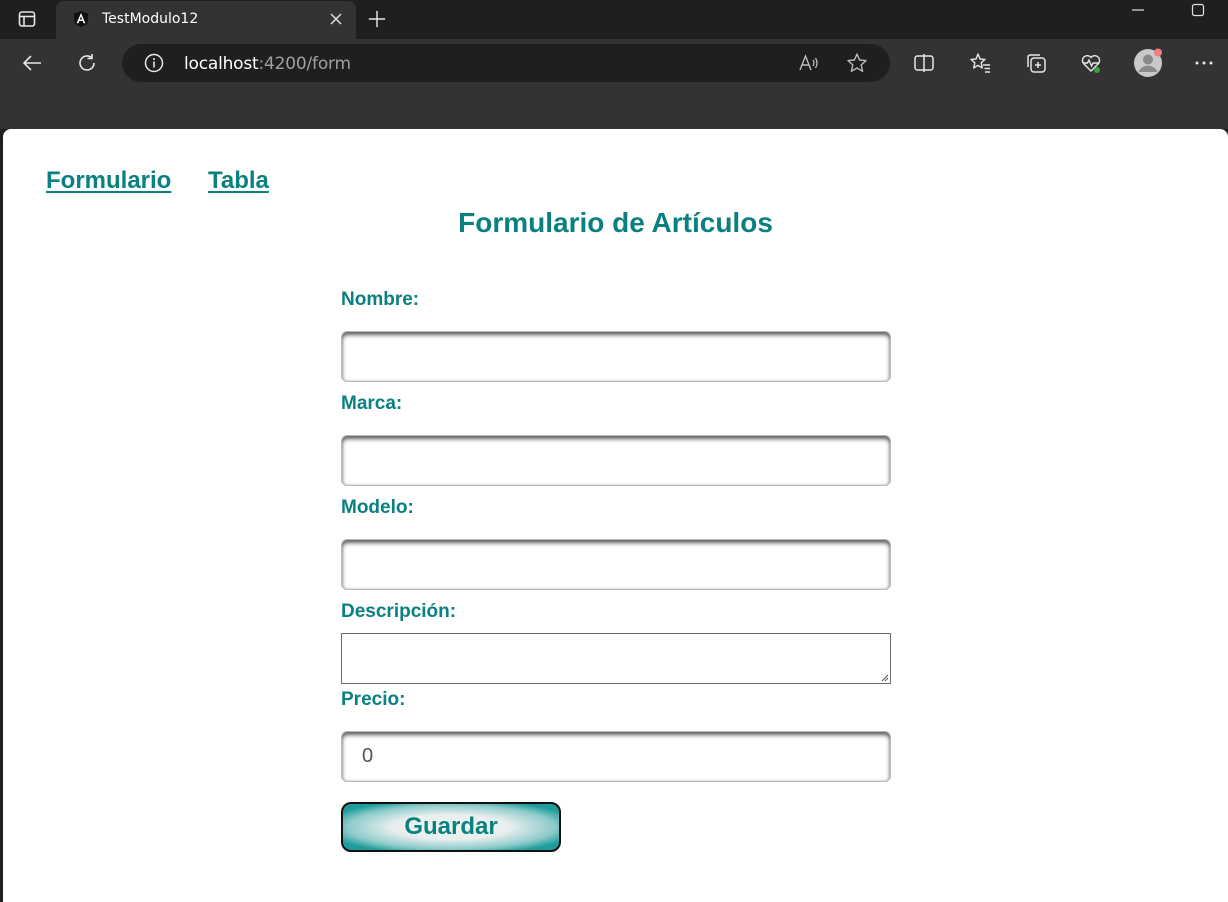 Image resolution: width=1228 pixels, height=902 pixels. I want to click on modelo-input, so click(616, 564).